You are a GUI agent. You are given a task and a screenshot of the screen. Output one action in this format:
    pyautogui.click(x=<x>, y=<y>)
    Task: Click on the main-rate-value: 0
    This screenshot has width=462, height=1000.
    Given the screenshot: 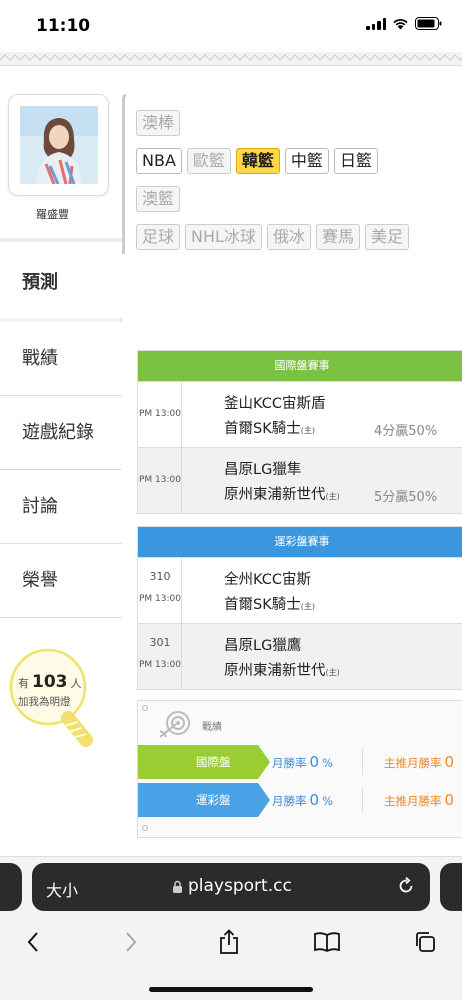 What is the action you would take?
    pyautogui.click(x=449, y=762)
    